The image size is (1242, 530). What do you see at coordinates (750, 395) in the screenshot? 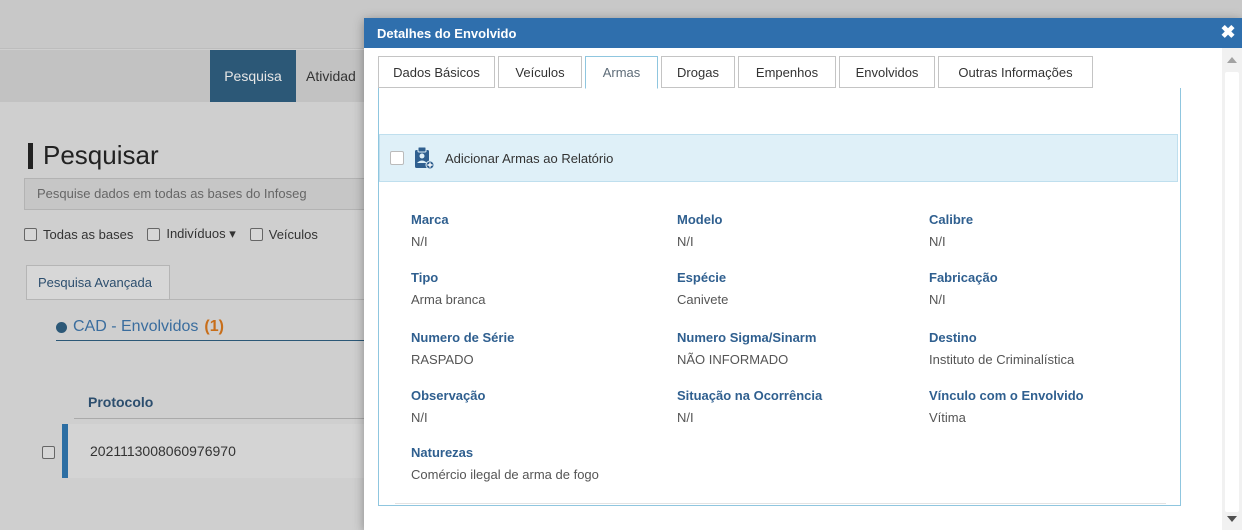
I see `field-label: Situação na Ocorrência` at bounding box center [750, 395].